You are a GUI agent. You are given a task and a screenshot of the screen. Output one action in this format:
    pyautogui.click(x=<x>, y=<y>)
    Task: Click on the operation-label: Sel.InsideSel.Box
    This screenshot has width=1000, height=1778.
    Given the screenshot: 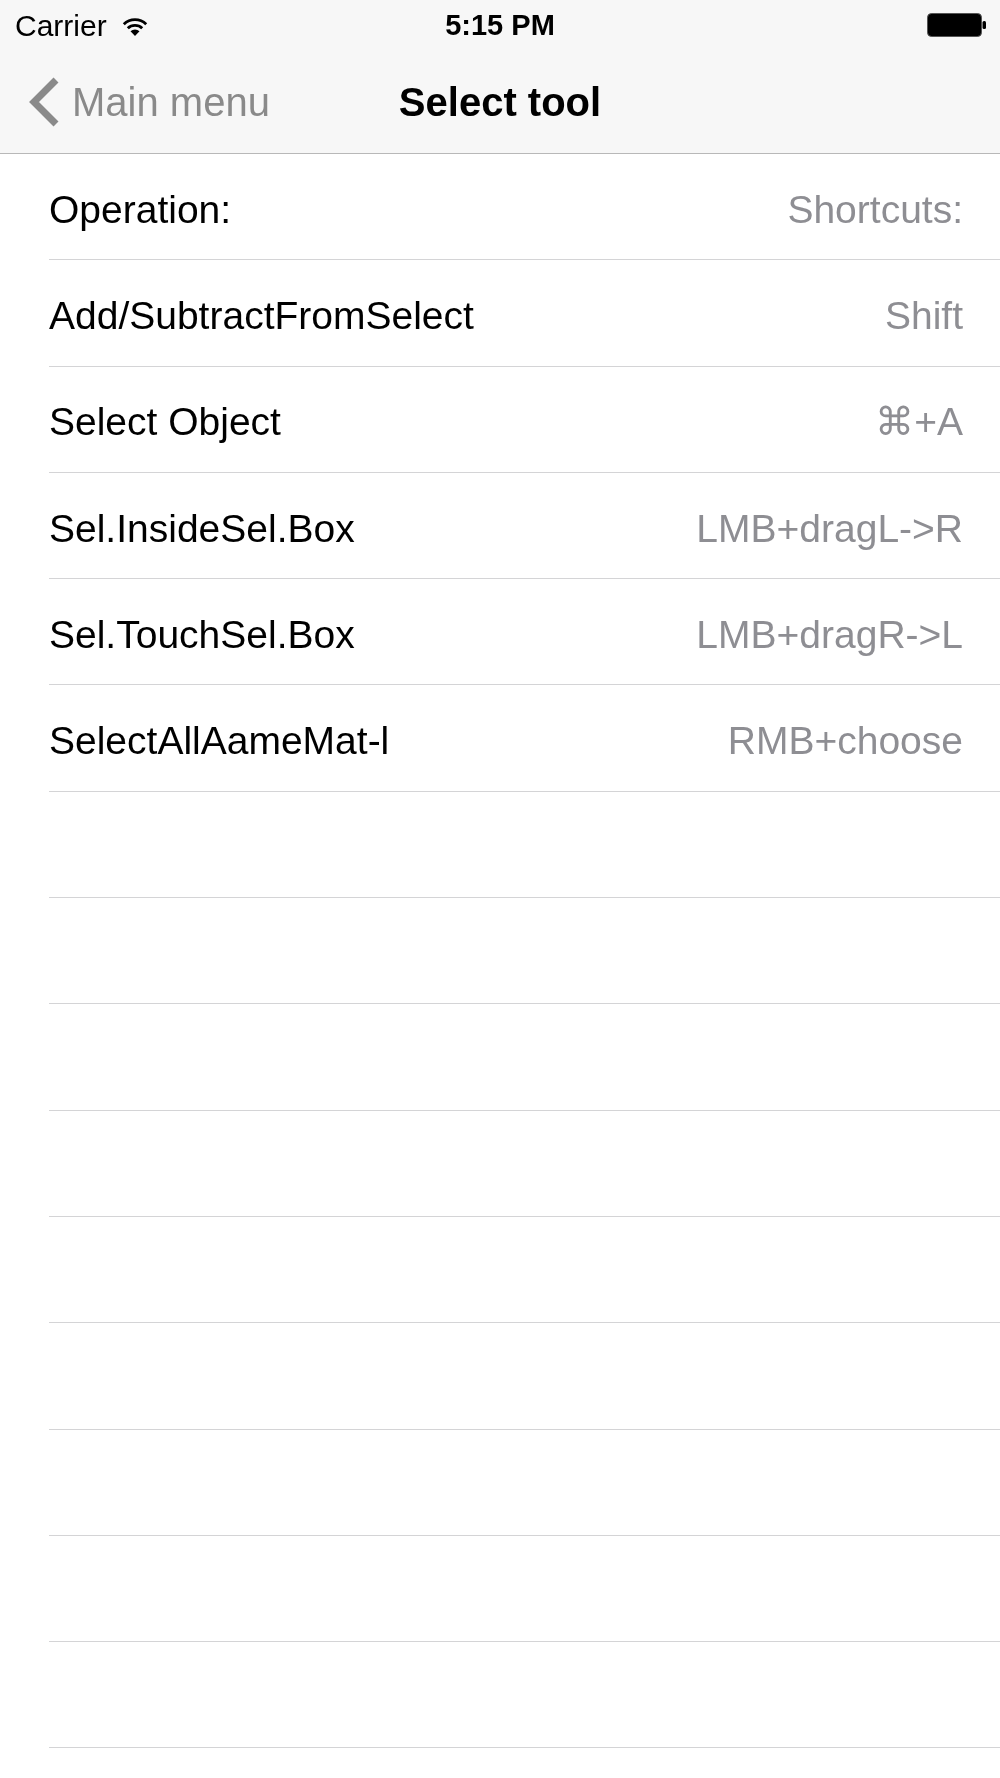 What is the action you would take?
    pyautogui.click(x=202, y=528)
    